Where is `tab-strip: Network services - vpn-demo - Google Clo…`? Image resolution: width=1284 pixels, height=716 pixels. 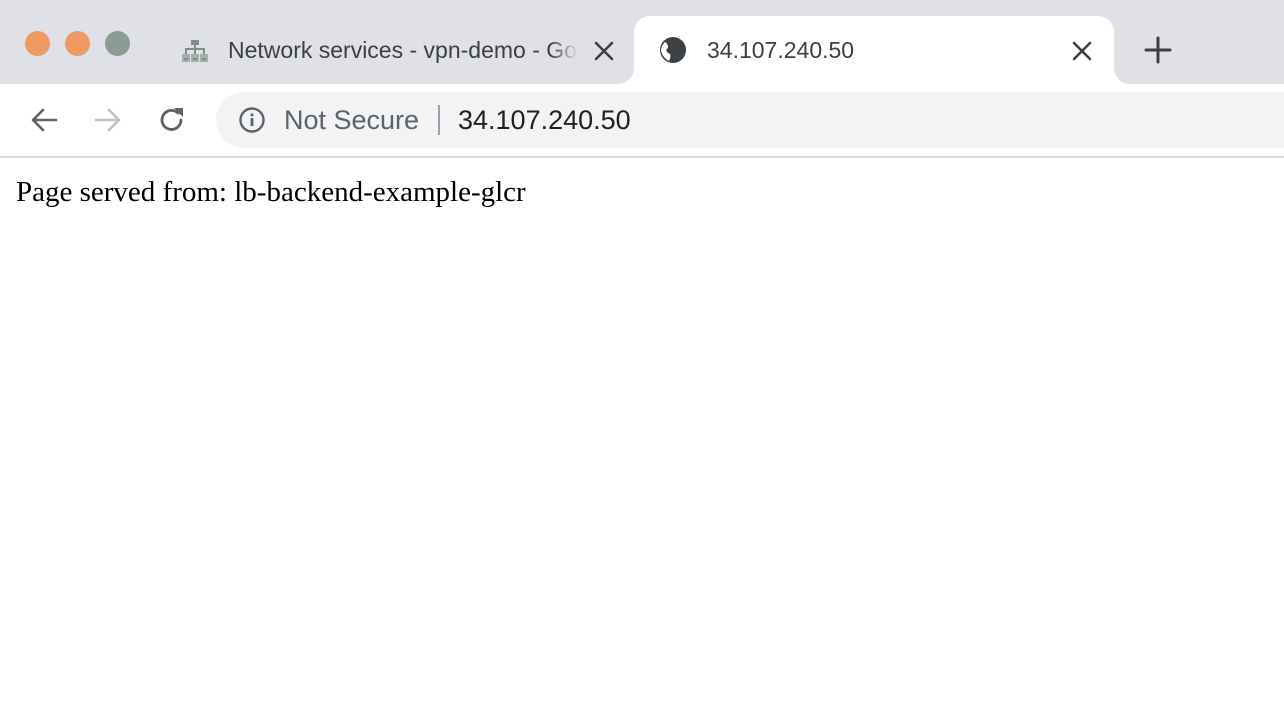
tab-strip: Network services - vpn-demo - Google Clo… is located at coordinates (642, 42).